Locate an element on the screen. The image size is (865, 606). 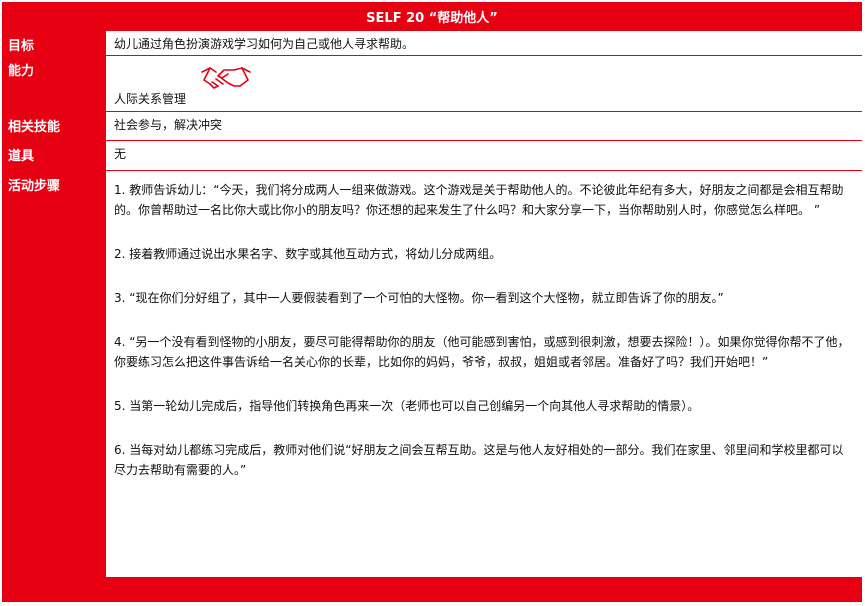
cell-target: 幼儿通过角色扮演游戏学习如何为自己或他人寻求帮助。 is located at coordinates (484, 43).